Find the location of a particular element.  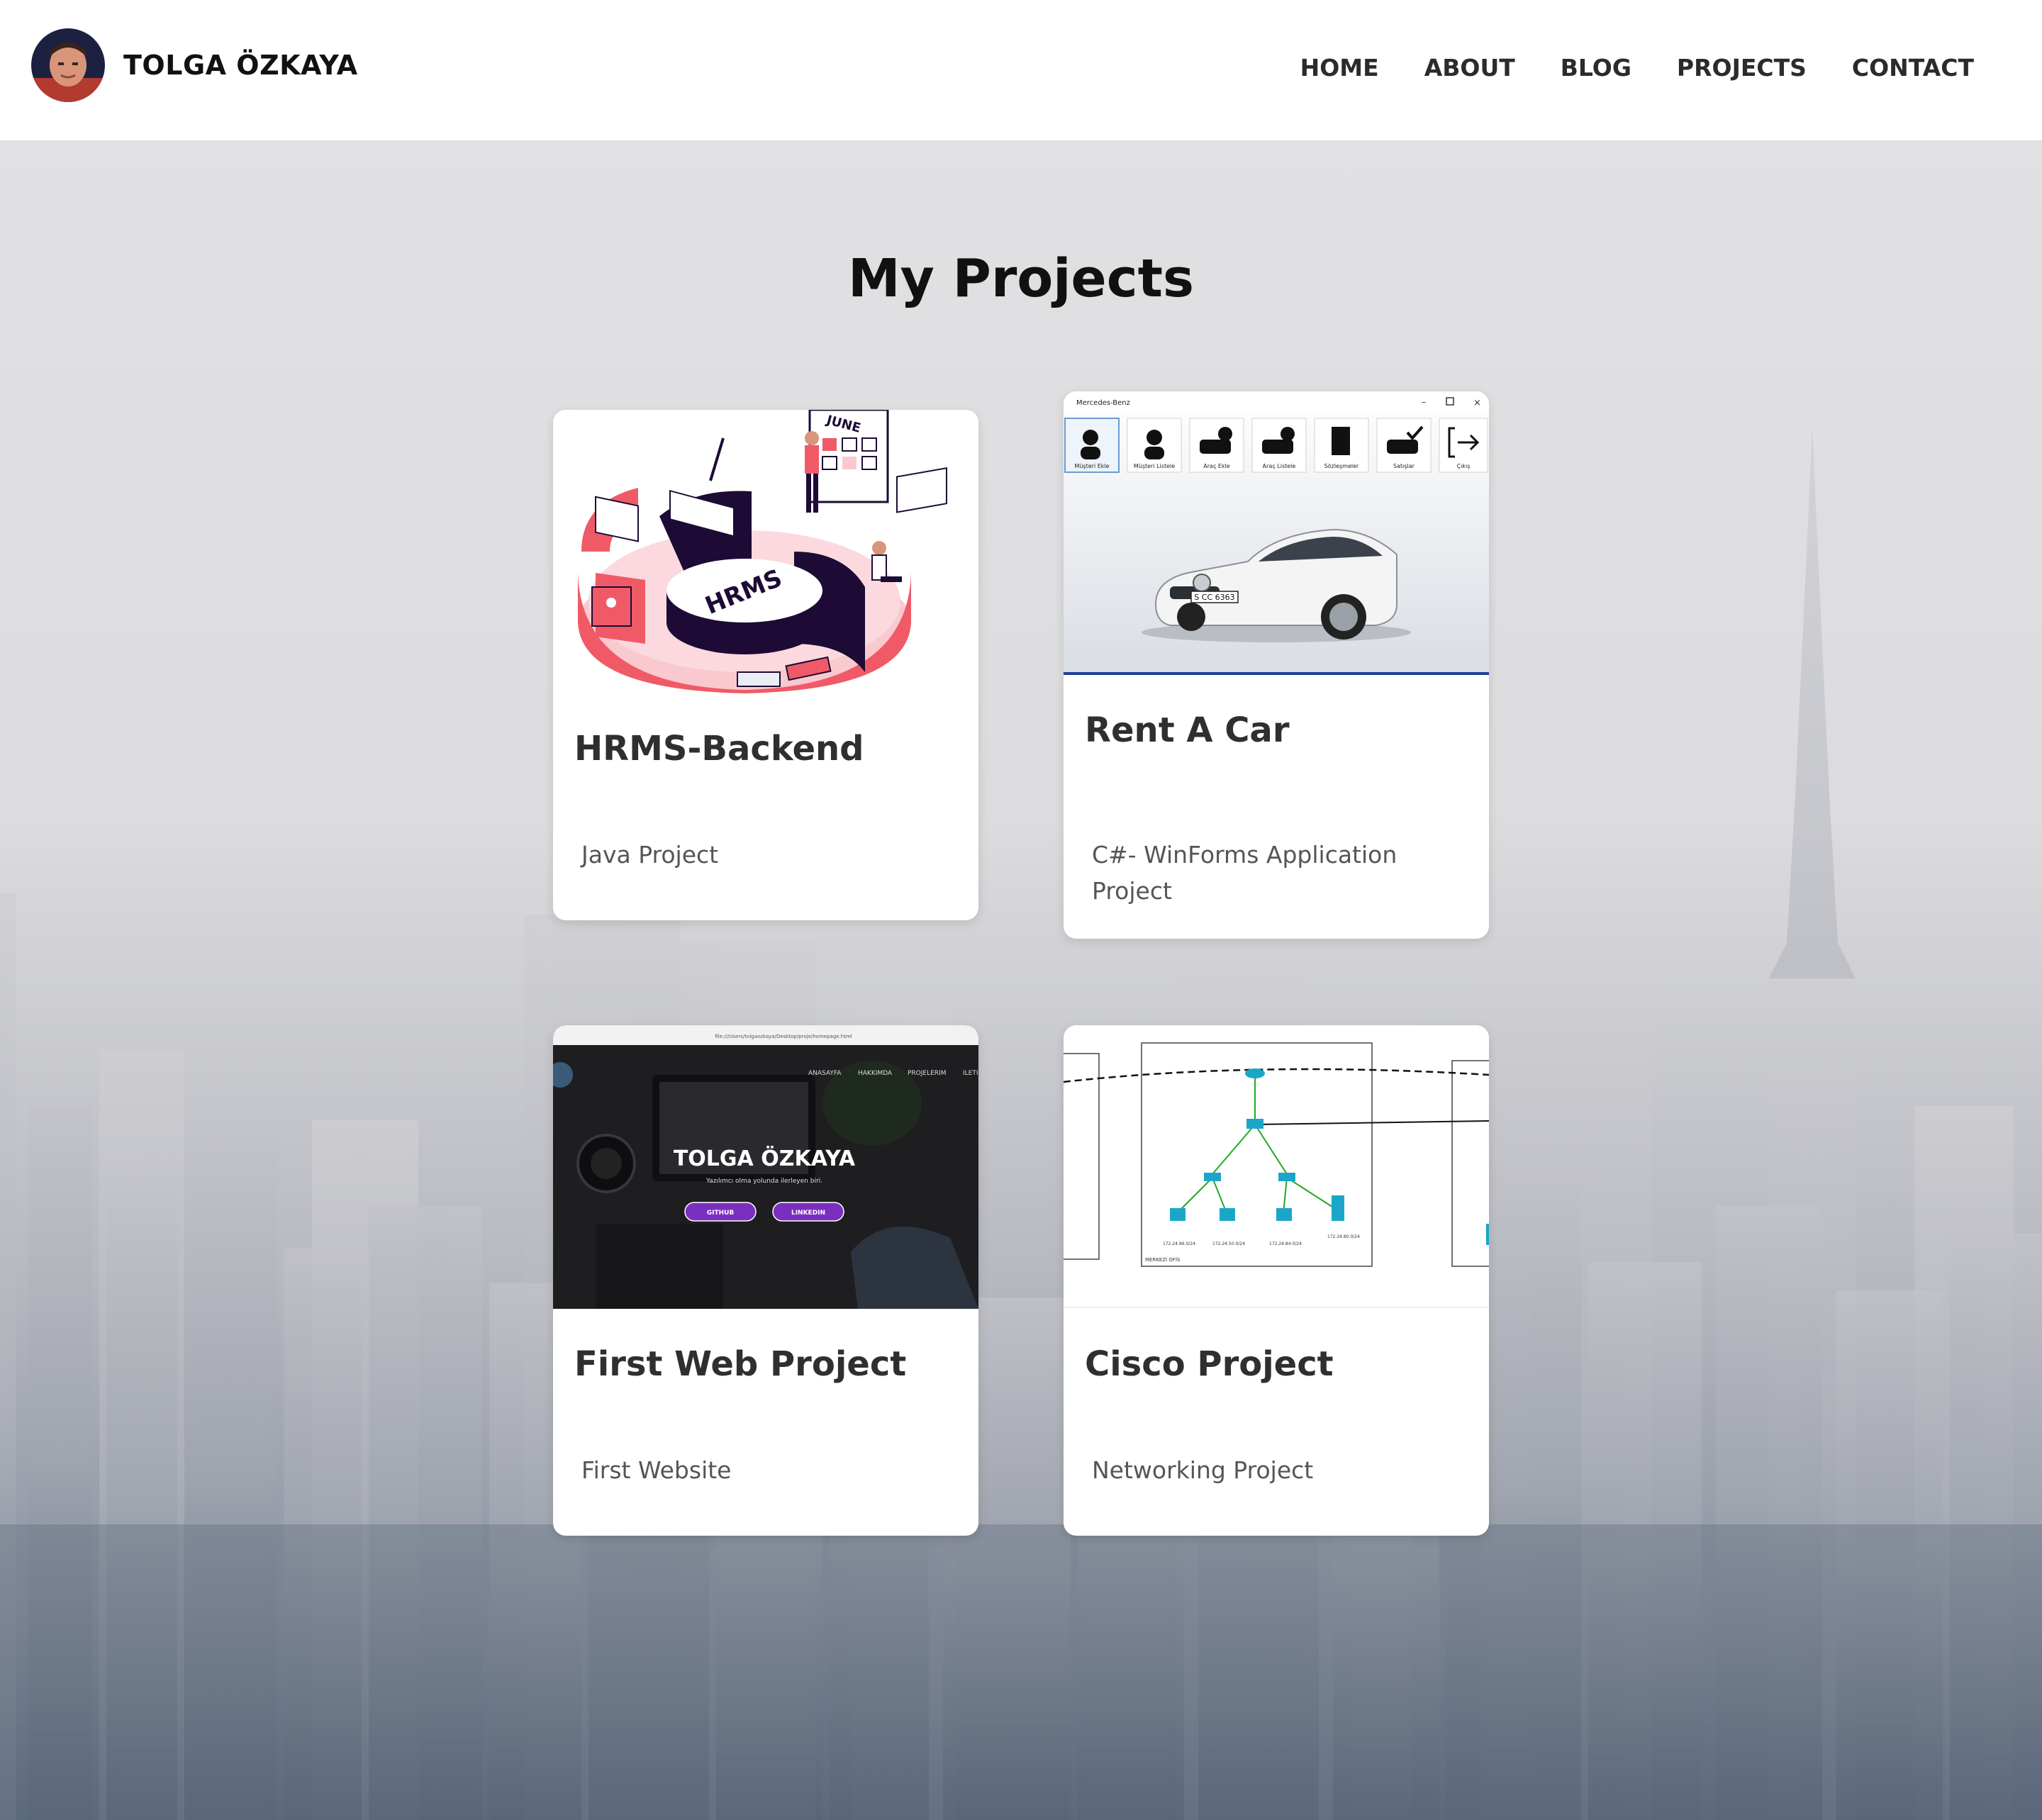

nav-about: ABOUT is located at coordinates (1469, 68).